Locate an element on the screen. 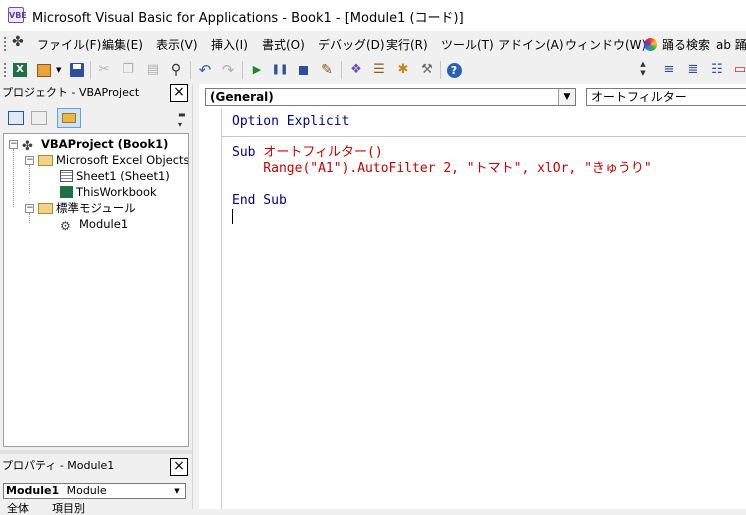  object-browser-icon: ✱ is located at coordinates (403, 70).